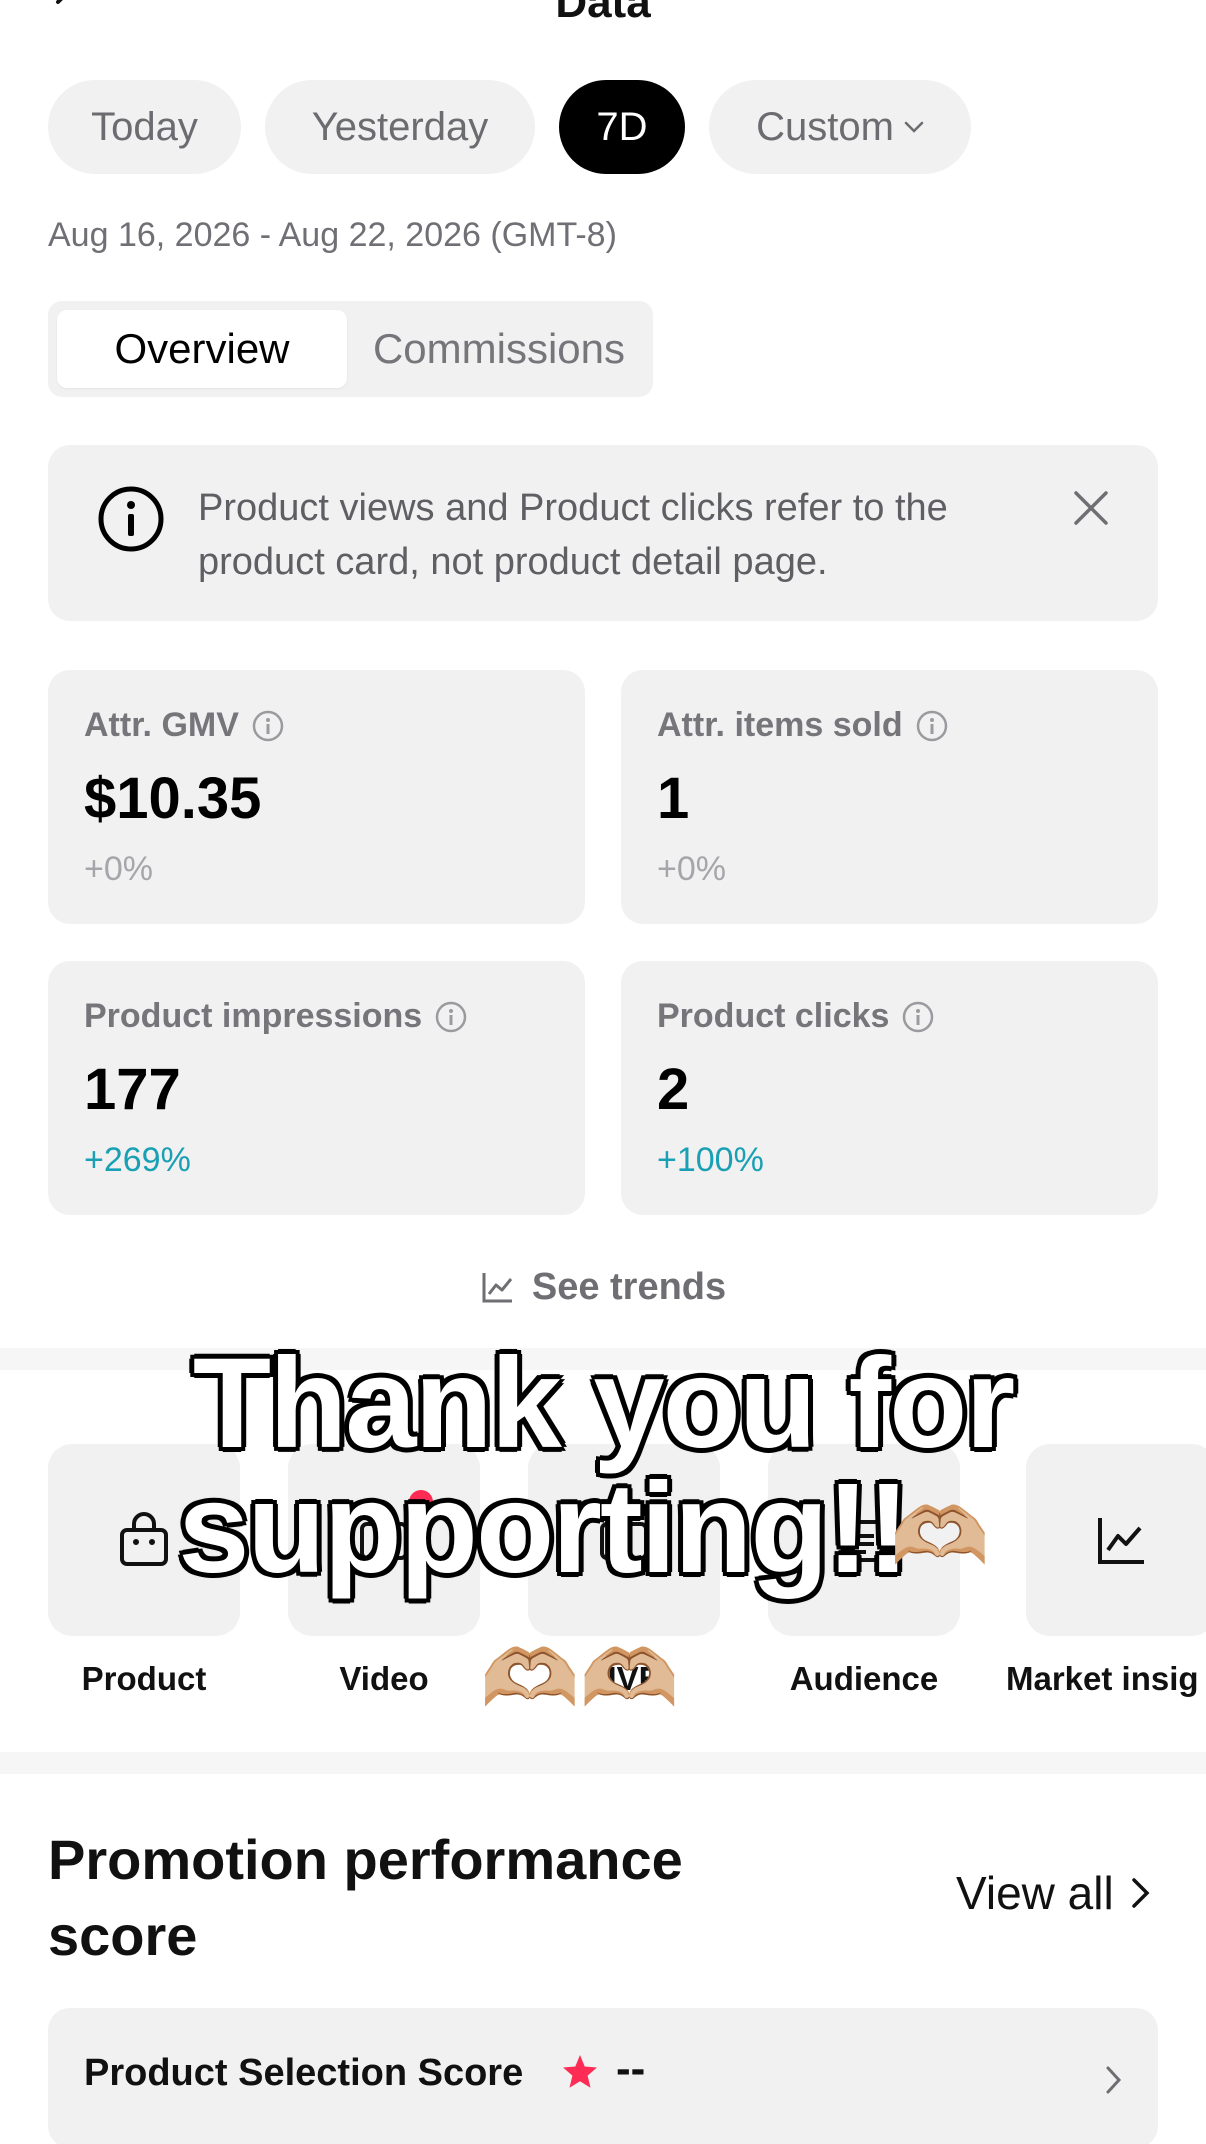 This screenshot has width=1206, height=2144. Describe the element at coordinates (580, 1678) in the screenshot. I see `heart-hands-emoji: 🫶🏼🫶🏼` at that location.